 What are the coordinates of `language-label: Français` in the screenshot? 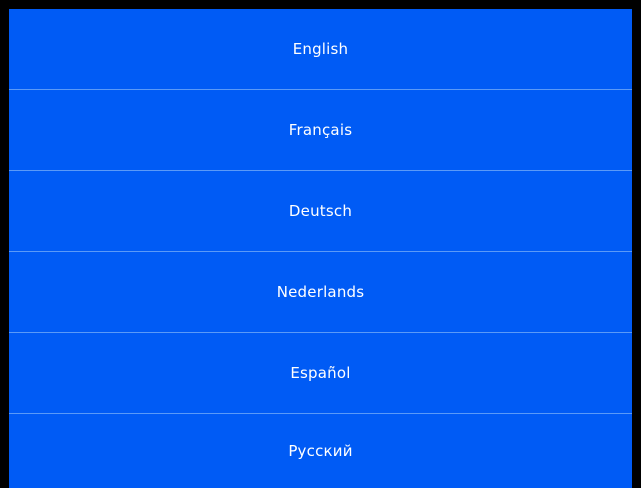 It's located at (320, 130).